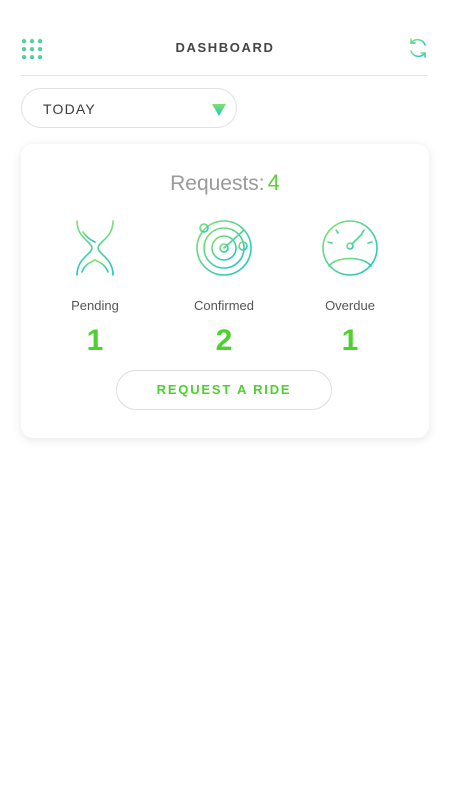  I want to click on stat-pending: Pending 1, so click(95, 287).